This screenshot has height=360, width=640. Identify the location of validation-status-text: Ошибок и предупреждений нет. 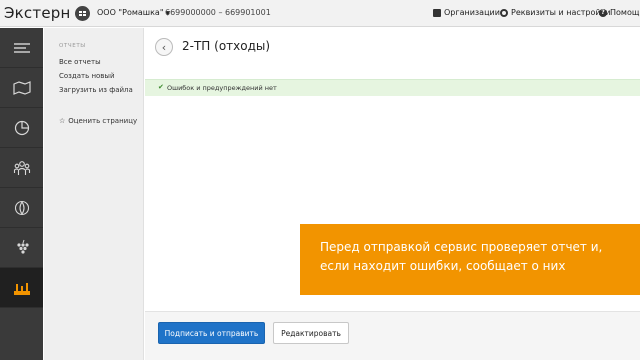
(222, 88).